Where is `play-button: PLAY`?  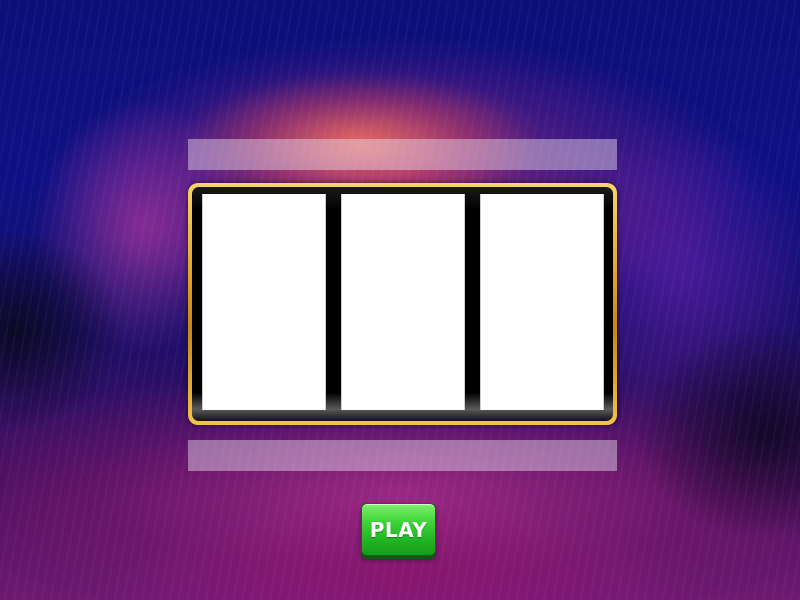 play-button: PLAY is located at coordinates (398, 529).